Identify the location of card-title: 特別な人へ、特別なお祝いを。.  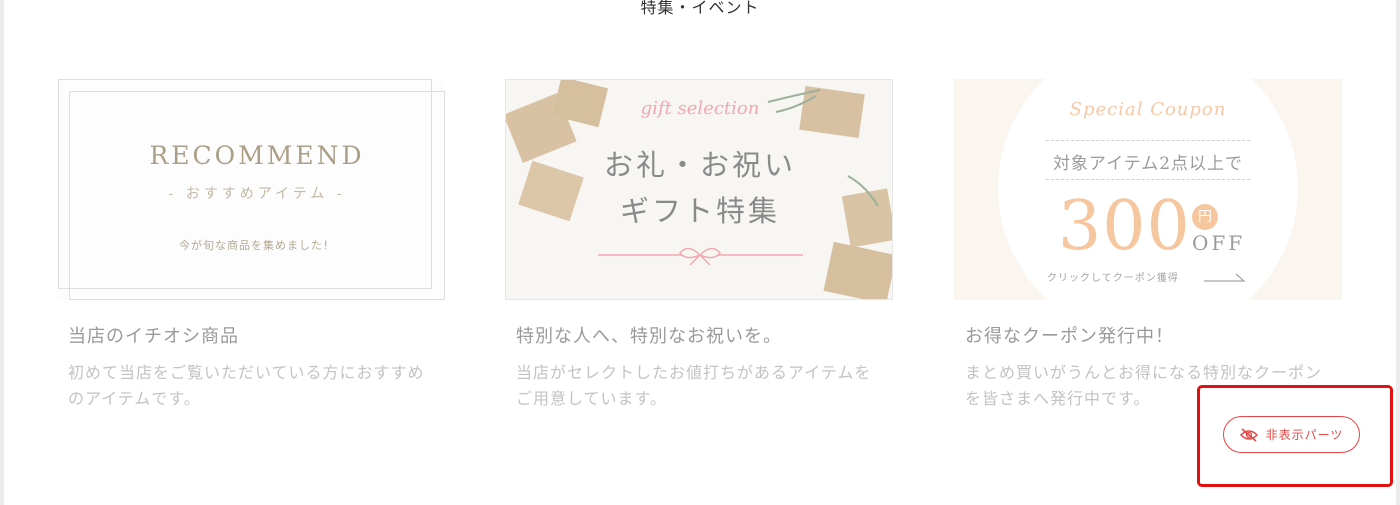
(704, 335).